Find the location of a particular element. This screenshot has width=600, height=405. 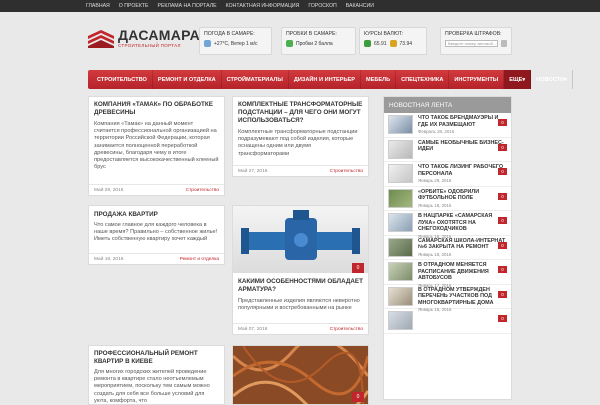

top-menu-ads: Реклама на портале is located at coordinates (187, 6).